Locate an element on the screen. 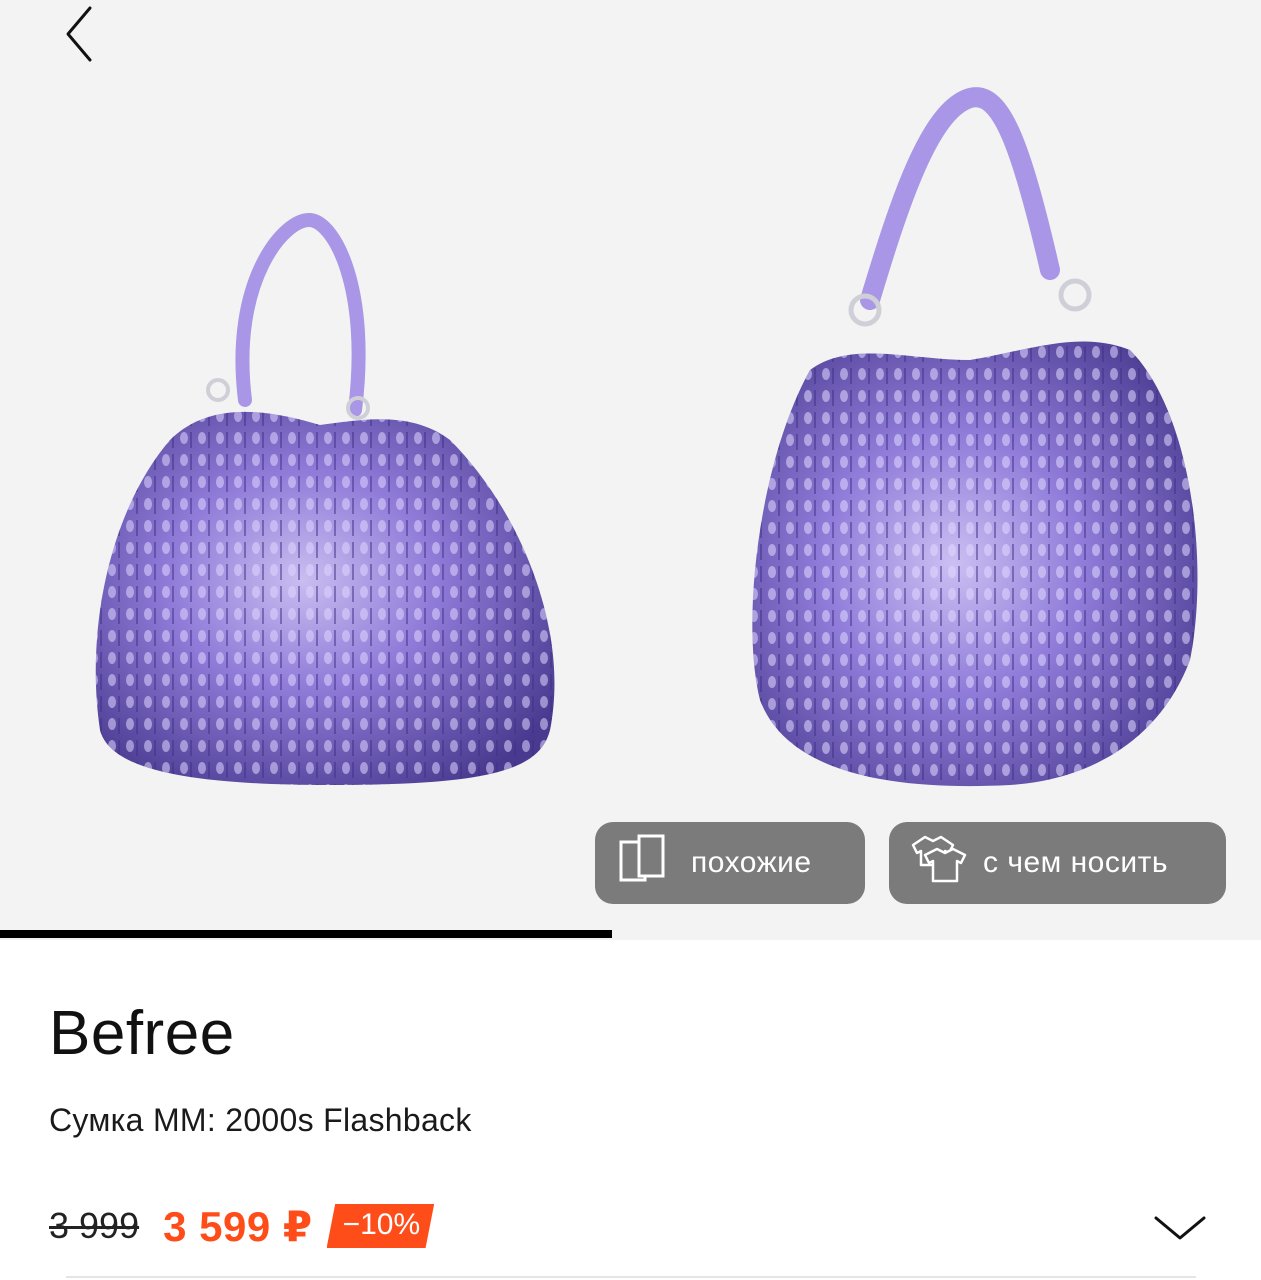 The width and height of the screenshot is (1261, 1280). price-row: 3 999 3 599 ₽ −10% is located at coordinates (242, 1226).